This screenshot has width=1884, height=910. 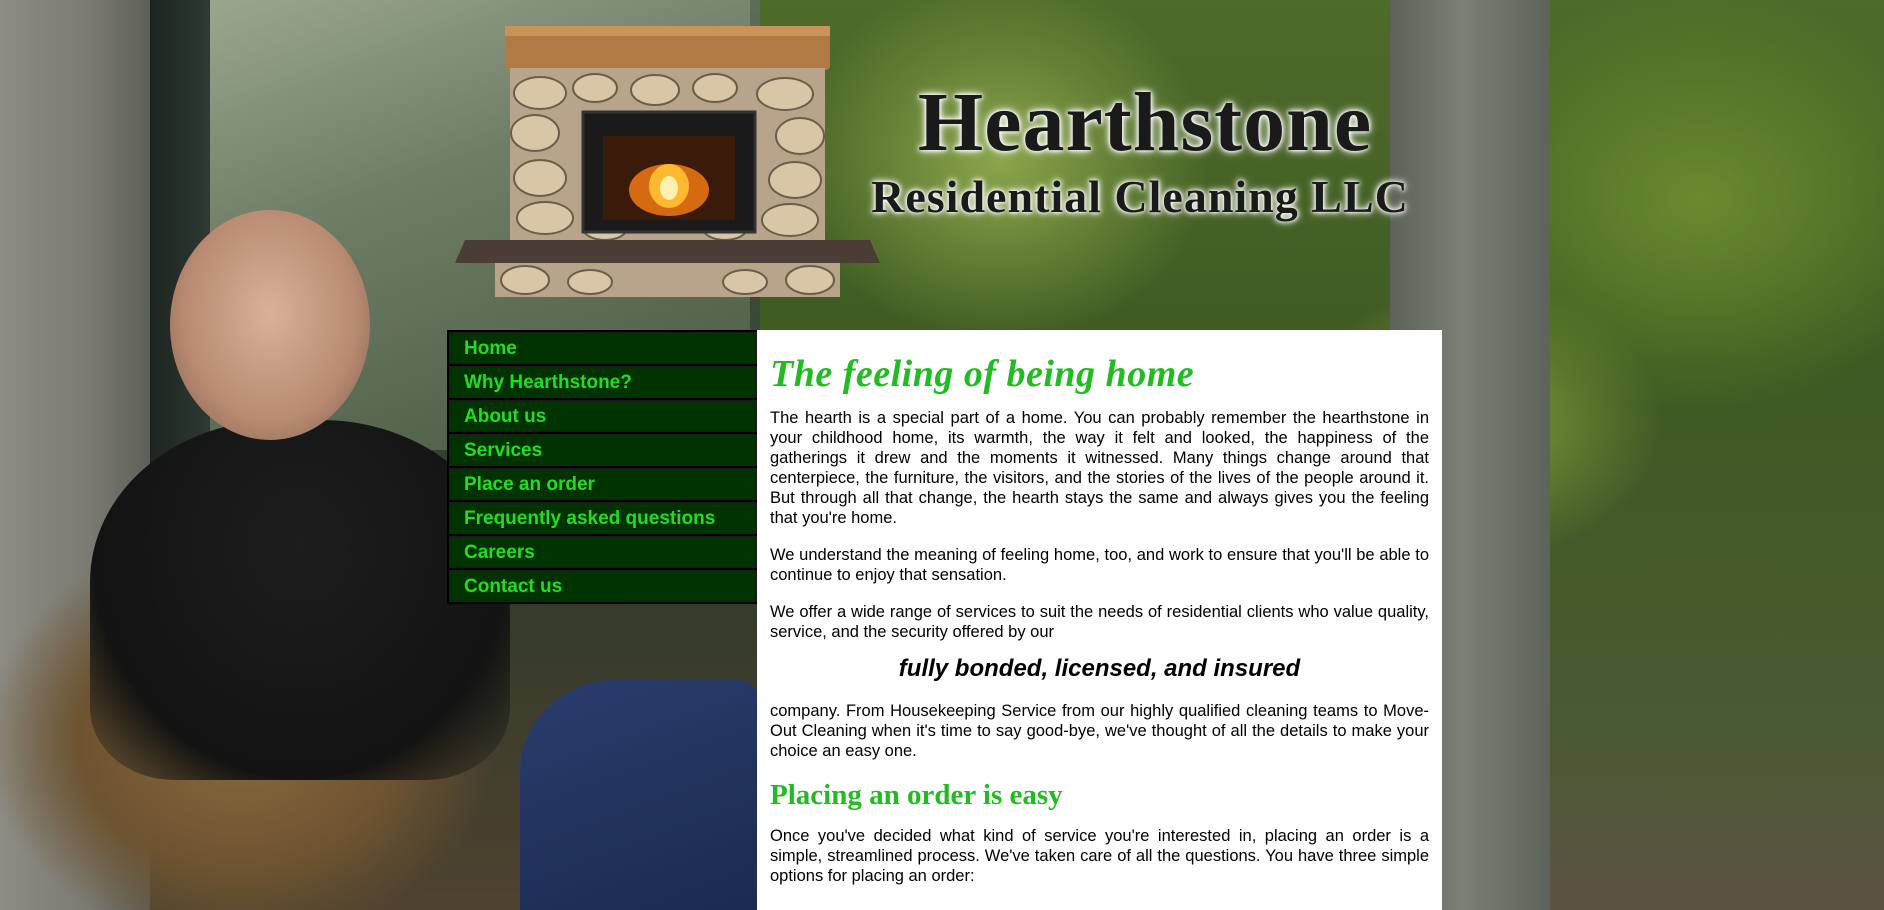 What do you see at coordinates (982, 374) in the screenshot?
I see `page-heading: The feeling of being home` at bounding box center [982, 374].